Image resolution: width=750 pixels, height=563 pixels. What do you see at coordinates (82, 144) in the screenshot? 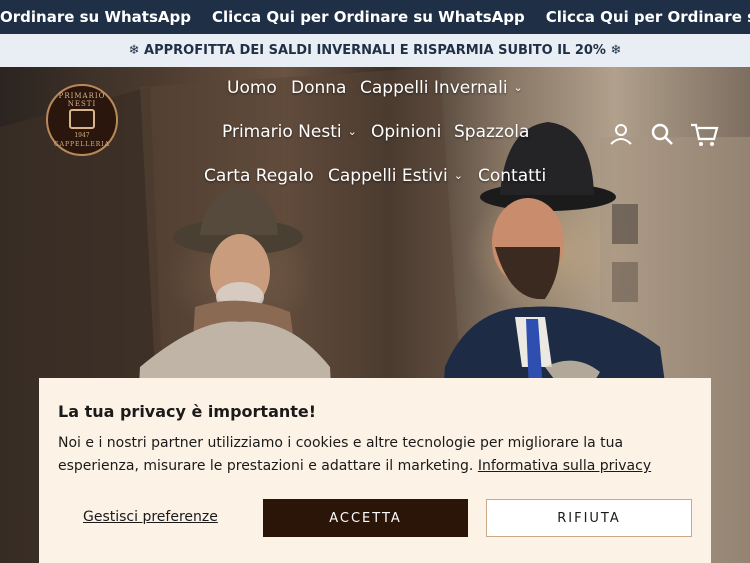
I see `logo-text-bottom: CAPPELLERIA` at bounding box center [82, 144].